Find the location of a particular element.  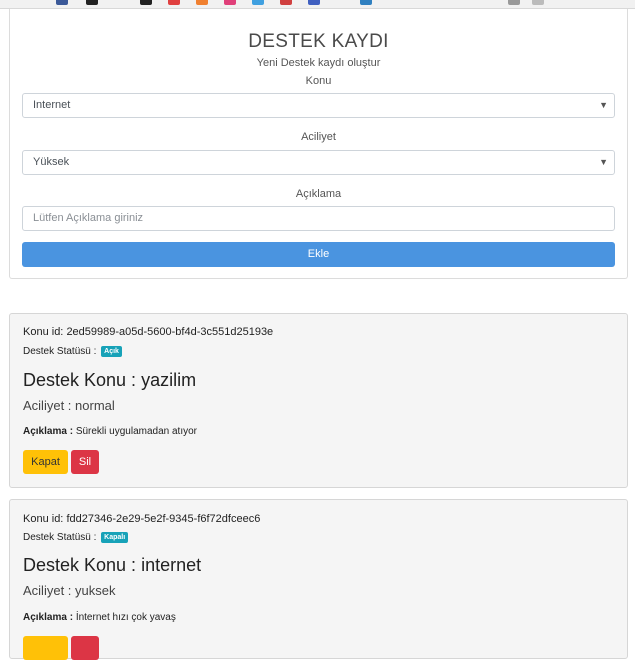

status-badge: Kapalı is located at coordinates (115, 537).